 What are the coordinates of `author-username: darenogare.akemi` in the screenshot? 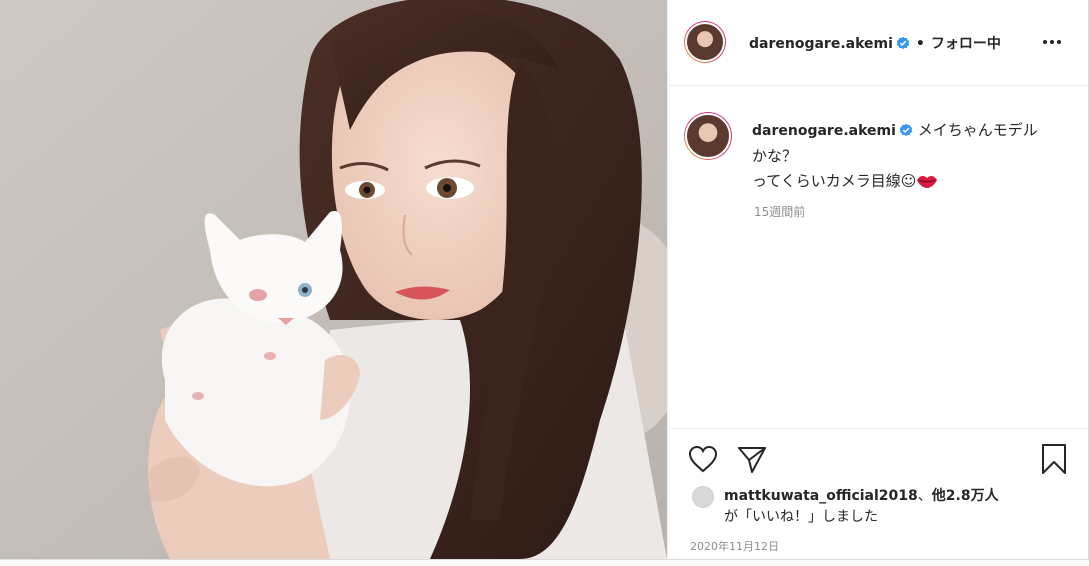 It's located at (821, 44).